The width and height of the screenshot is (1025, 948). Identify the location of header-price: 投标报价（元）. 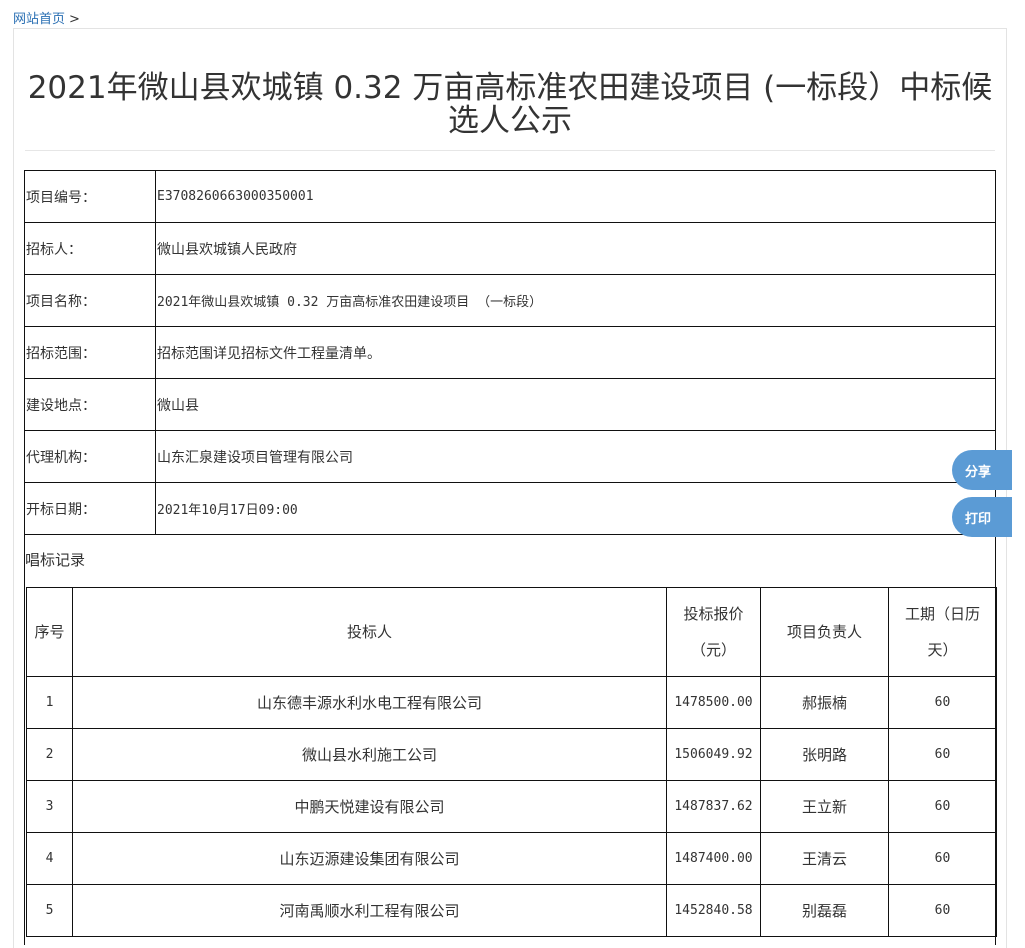
(713, 632).